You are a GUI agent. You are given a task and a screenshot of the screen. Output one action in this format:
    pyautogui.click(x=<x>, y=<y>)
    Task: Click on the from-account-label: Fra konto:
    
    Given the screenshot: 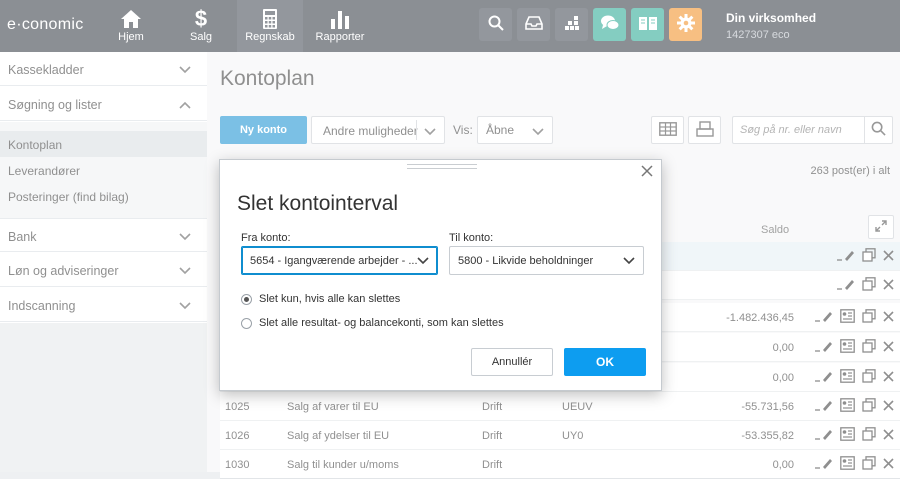 What is the action you would take?
    pyautogui.click(x=266, y=238)
    